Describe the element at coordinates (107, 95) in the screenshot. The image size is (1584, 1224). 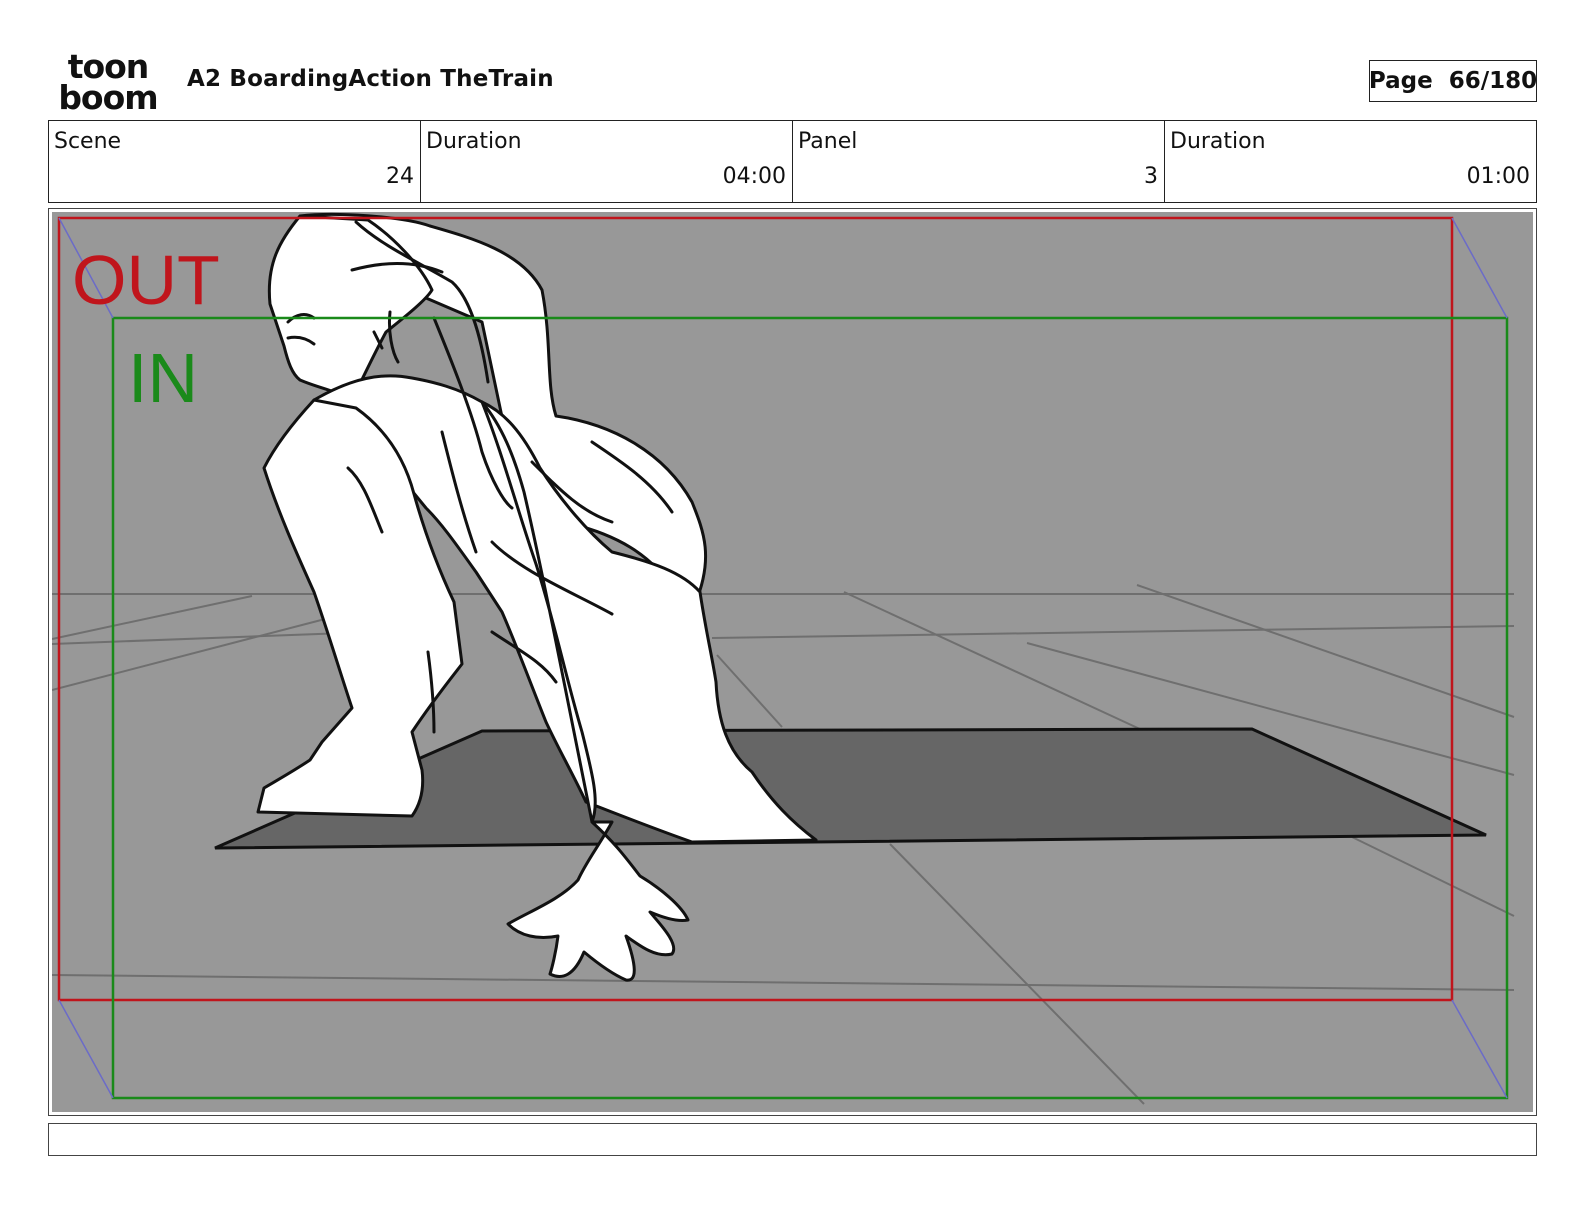
I see `logo-bottom-text: boom` at that location.